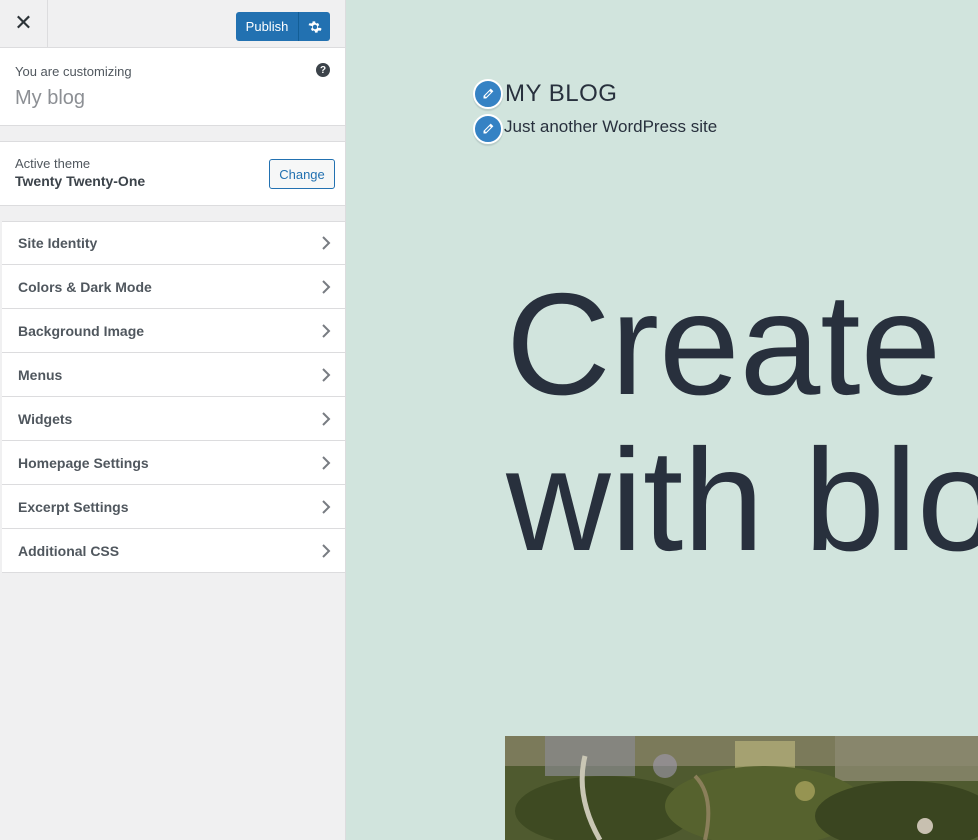  I want to click on section-homepage-settings: Homepage Settings, so click(173, 463).